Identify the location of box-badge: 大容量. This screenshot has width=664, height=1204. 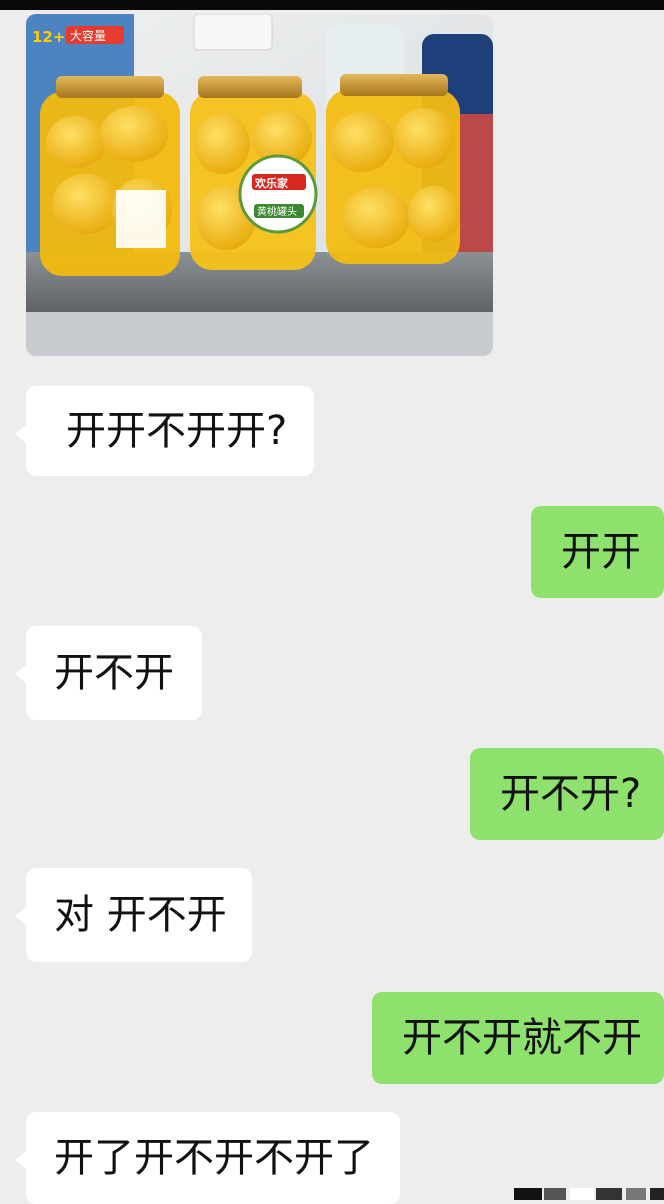
(88, 35).